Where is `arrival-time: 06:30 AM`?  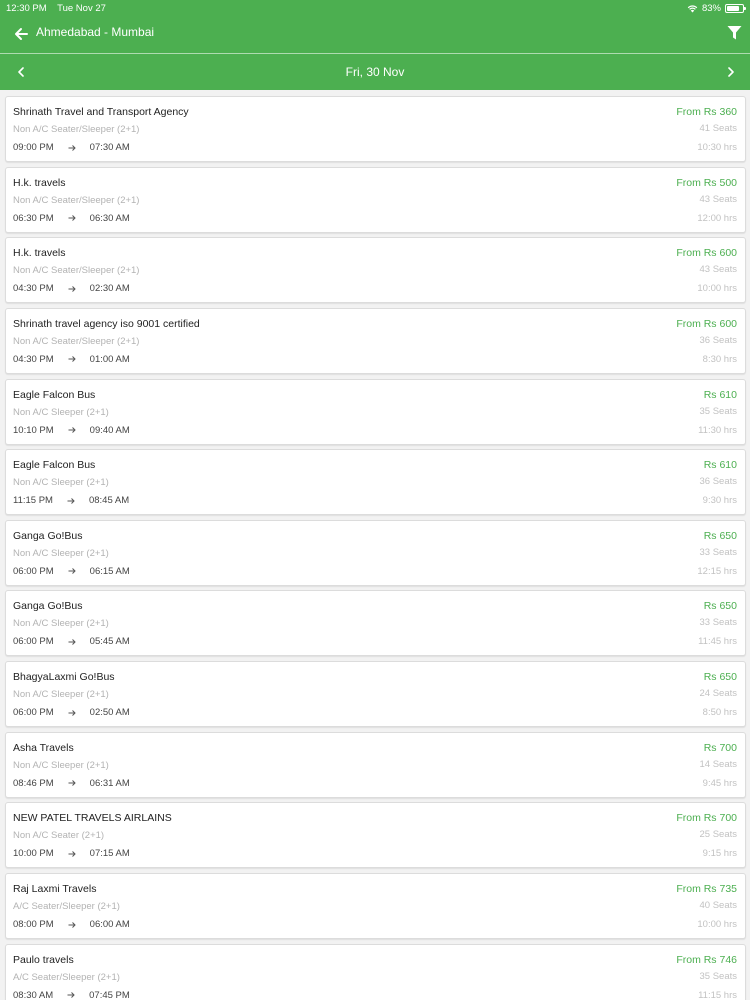 arrival-time: 06:30 AM is located at coordinates (109, 218).